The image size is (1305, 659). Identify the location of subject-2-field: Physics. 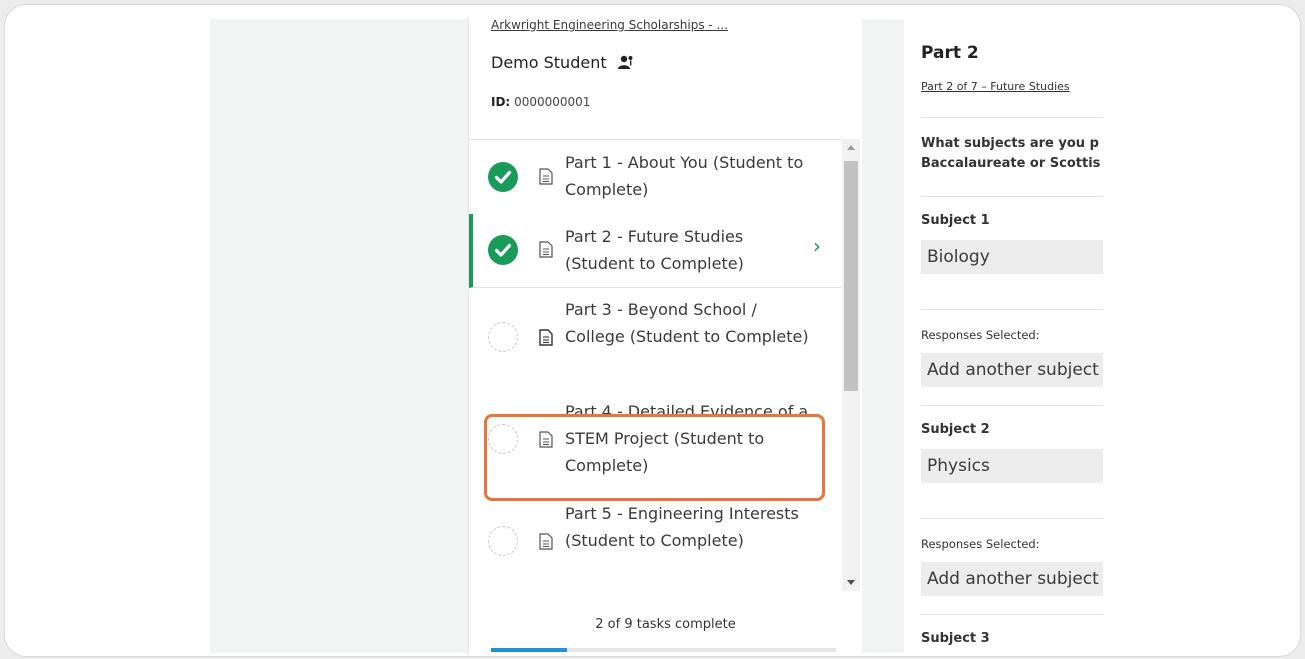
(1012, 466).